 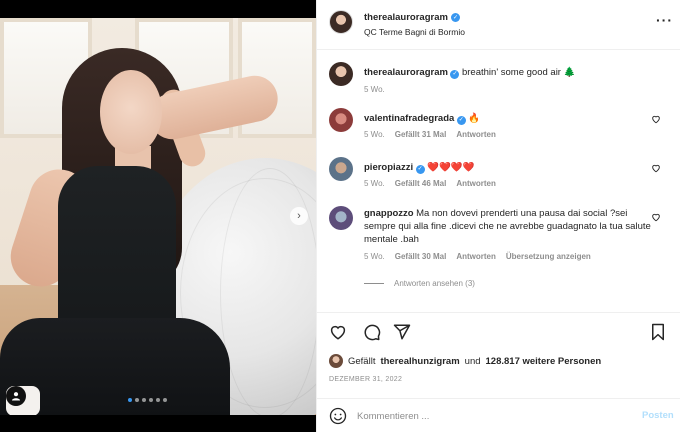 I want to click on replies-divider, so click(x=374, y=283).